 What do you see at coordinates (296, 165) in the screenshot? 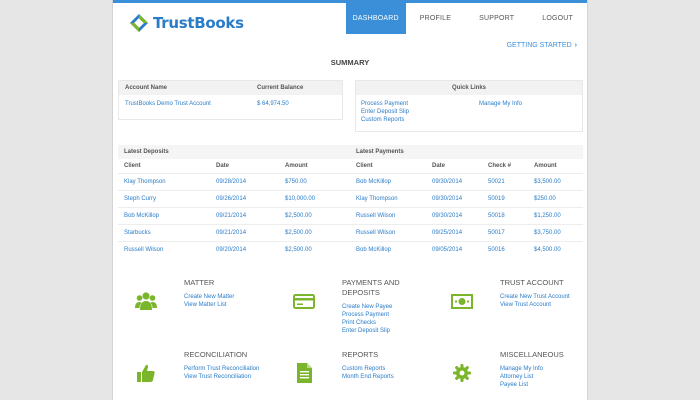
I see `deposits-col-amount: Amount` at bounding box center [296, 165].